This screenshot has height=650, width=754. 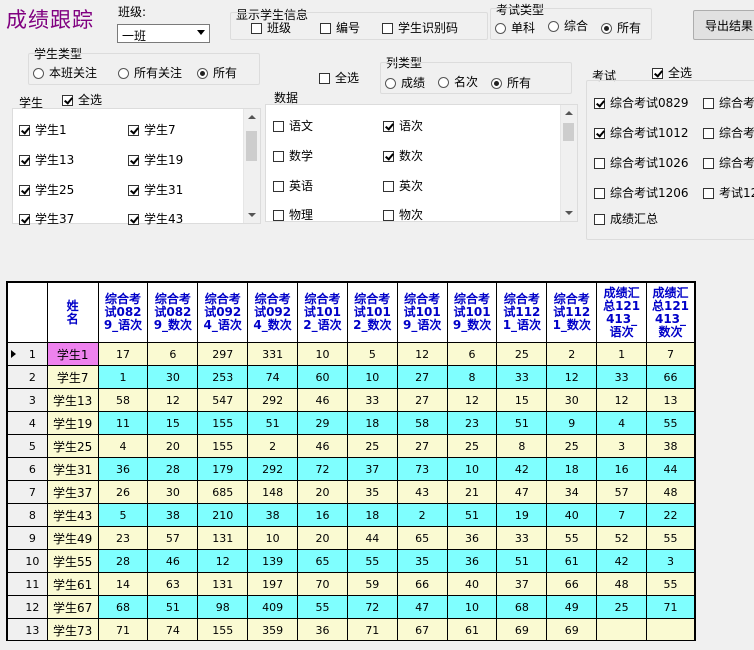 I want to click on column-header: 综合考试0924_语次, so click(x=223, y=312).